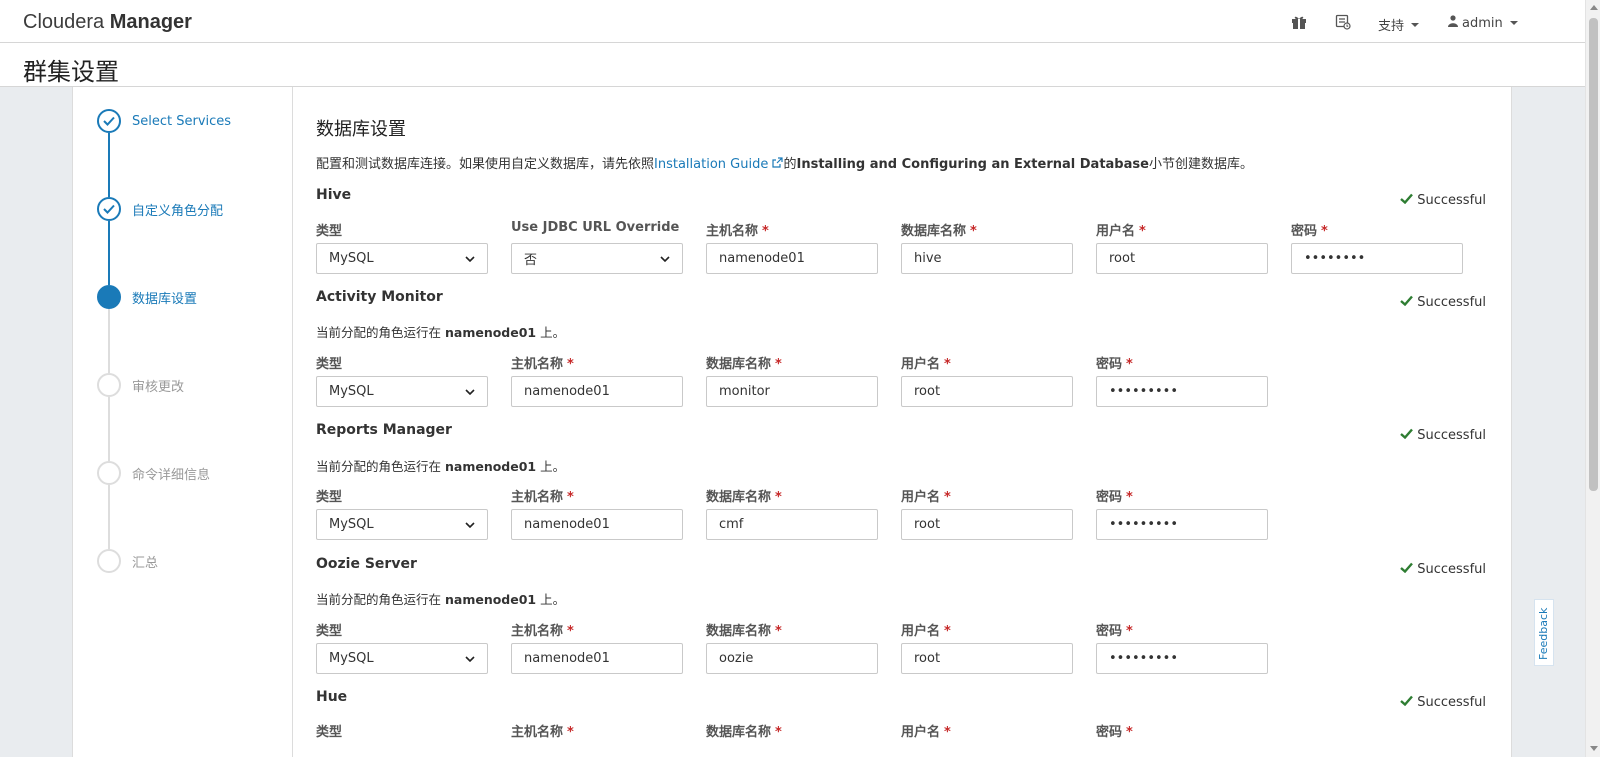 This screenshot has height=757, width=1600. I want to click on page-scrollbar, so click(1592, 378).